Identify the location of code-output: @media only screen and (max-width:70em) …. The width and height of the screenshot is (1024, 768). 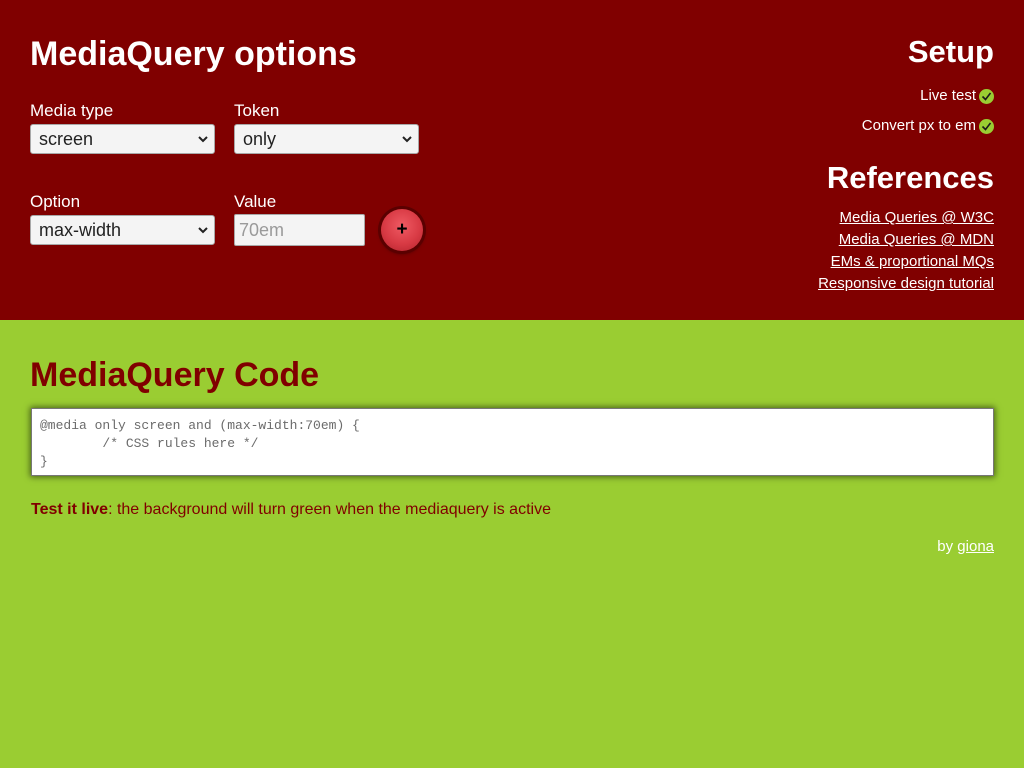
(512, 442).